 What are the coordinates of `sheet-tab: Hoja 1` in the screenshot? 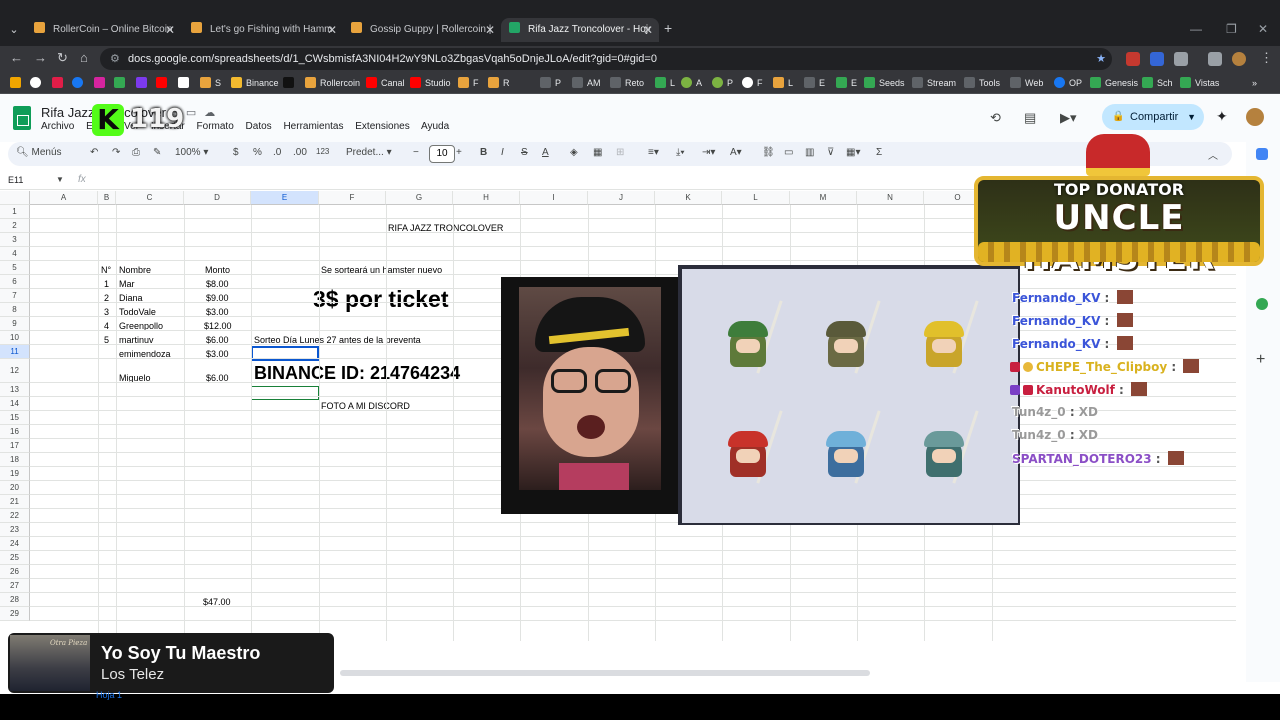 It's located at (109, 695).